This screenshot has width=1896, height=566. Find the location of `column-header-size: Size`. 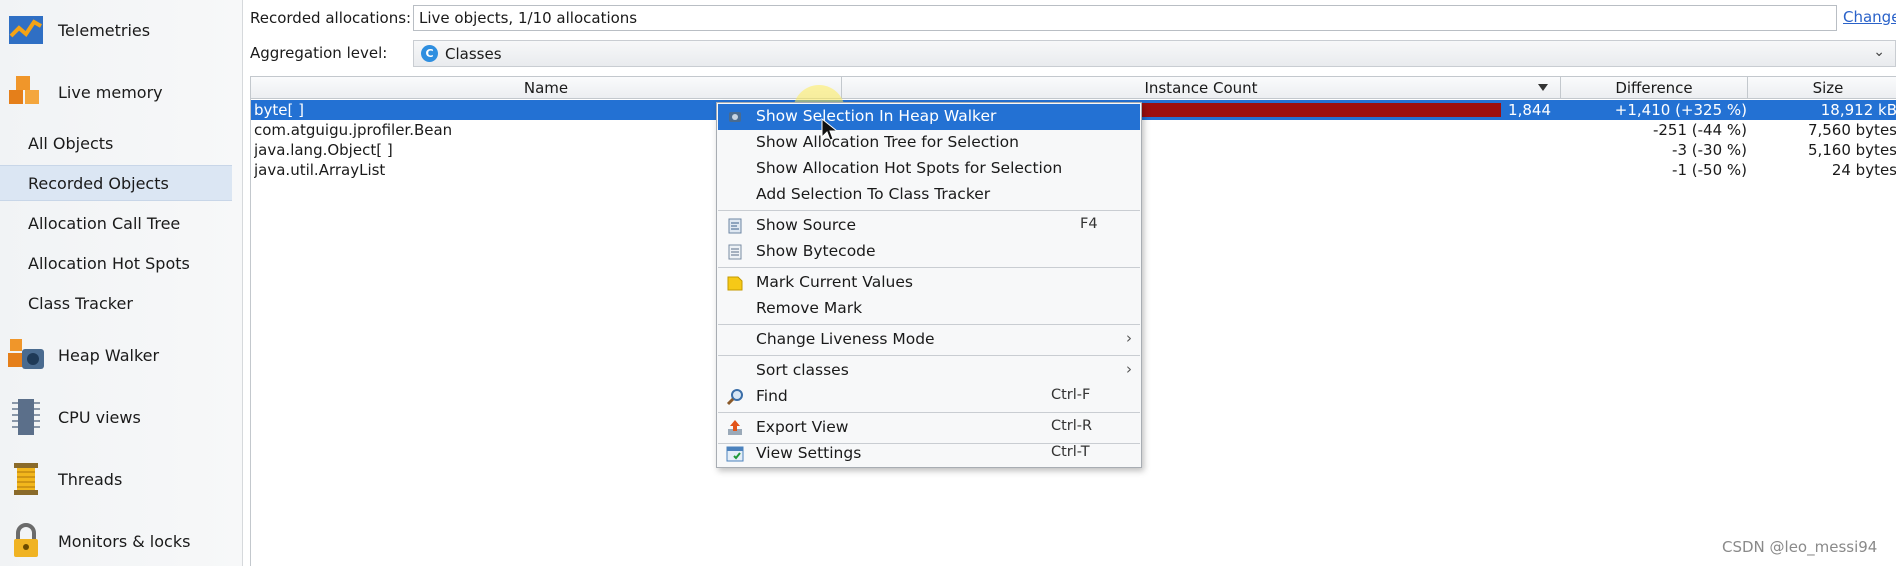

column-header-size: Size is located at coordinates (1822, 88).